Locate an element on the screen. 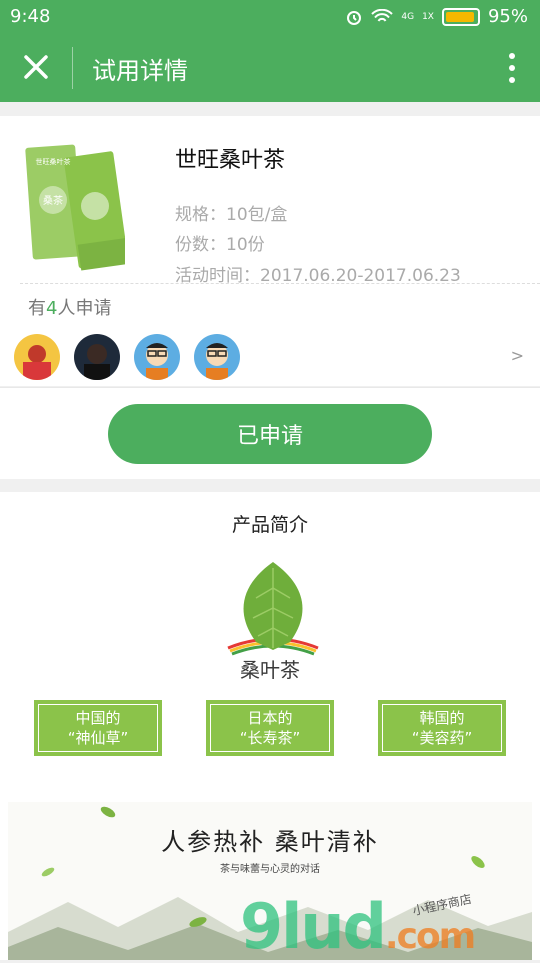 This screenshot has width=540, height=963. package-label: 世旺桑叶茶 is located at coordinates (53, 161).